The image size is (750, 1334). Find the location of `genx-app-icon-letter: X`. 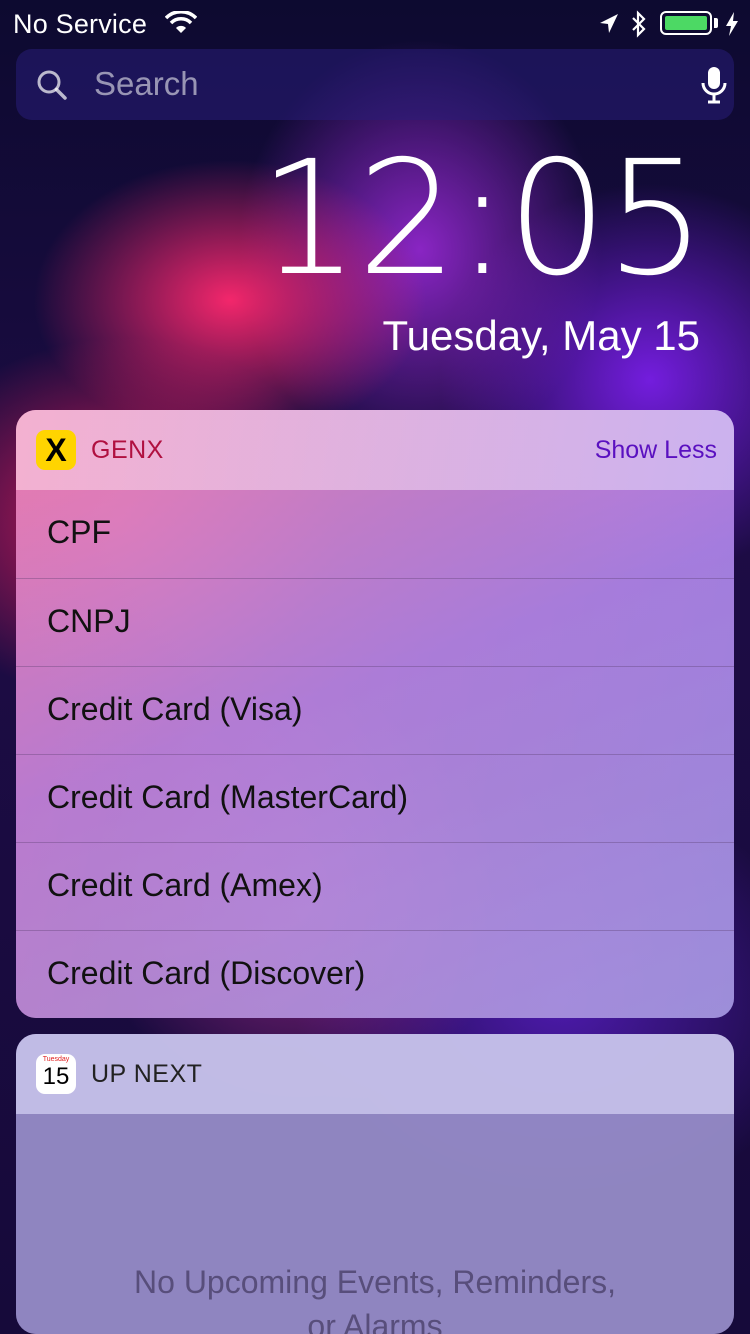

genx-app-icon-letter: X is located at coordinates (56, 450).